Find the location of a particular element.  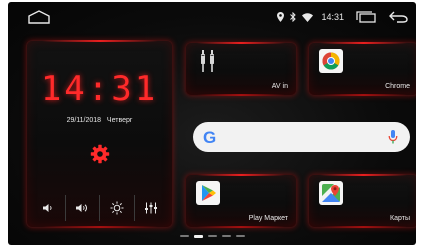

status-right: 14:31 is located at coordinates (342, 17).